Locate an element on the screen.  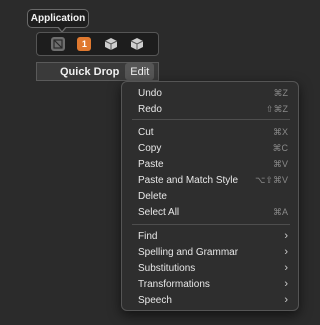
badge-count: 1 is located at coordinates (84, 44).